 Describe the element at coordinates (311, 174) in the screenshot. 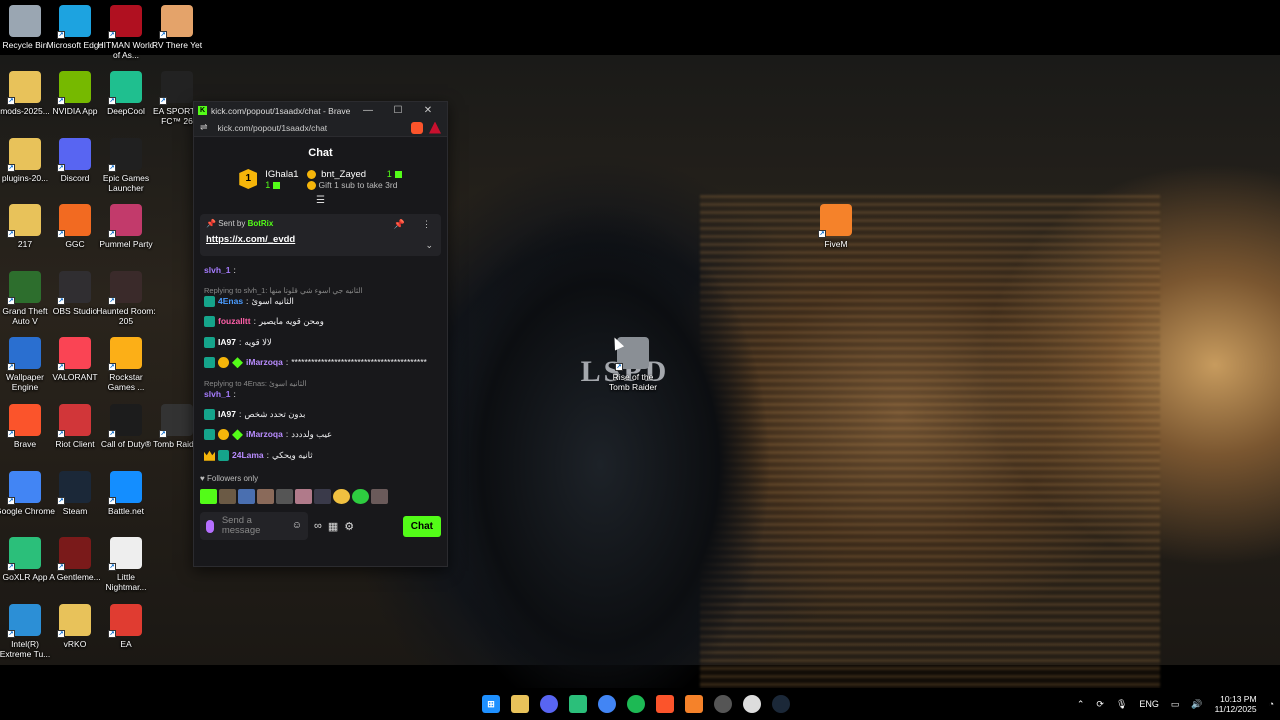

I see `rank-2-icon` at that location.